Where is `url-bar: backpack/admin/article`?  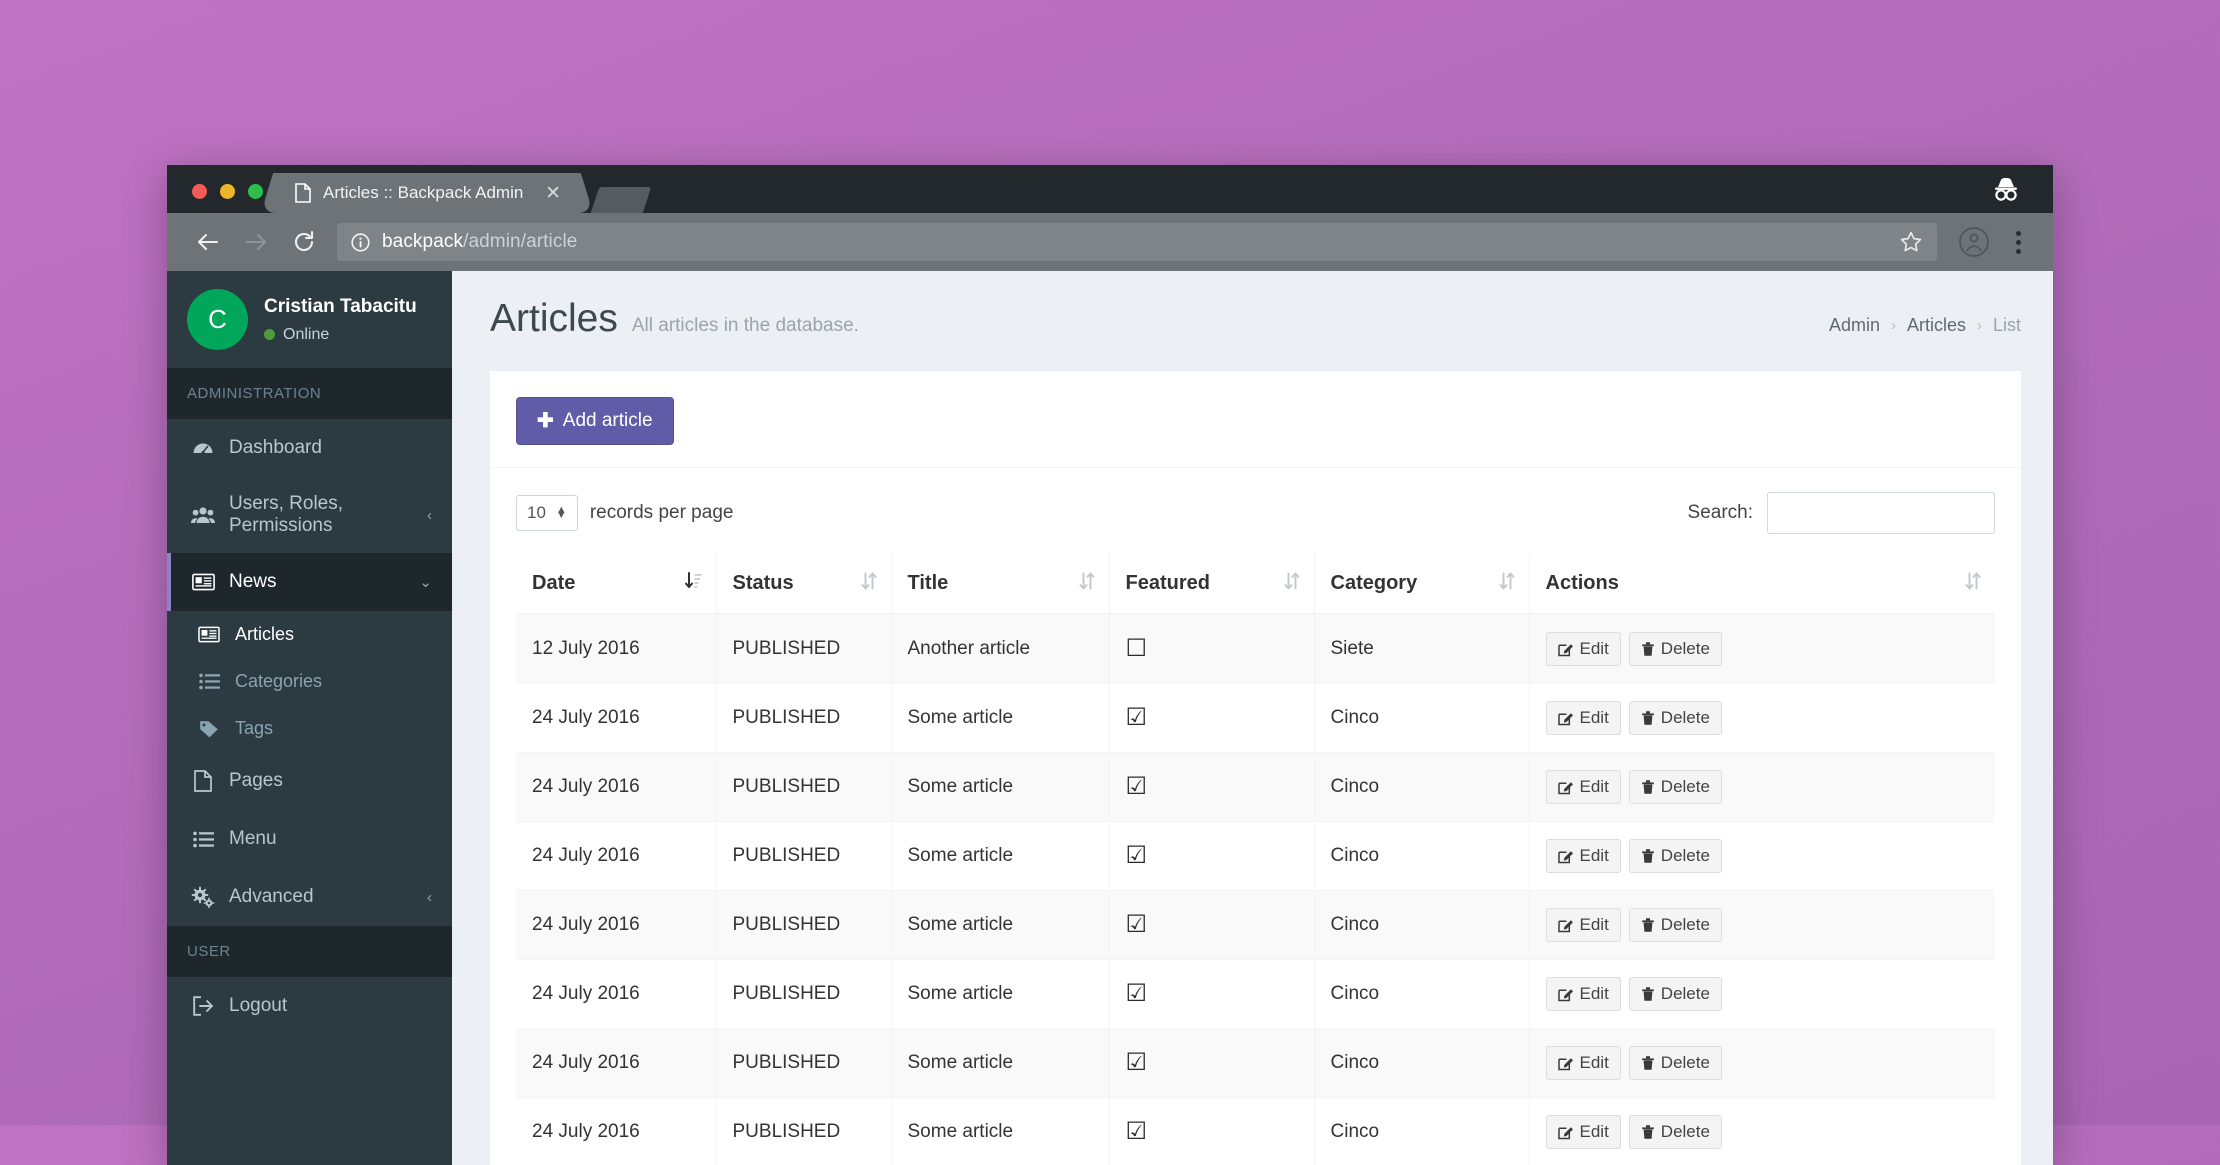
url-bar: backpack/admin/article is located at coordinates (1137, 242).